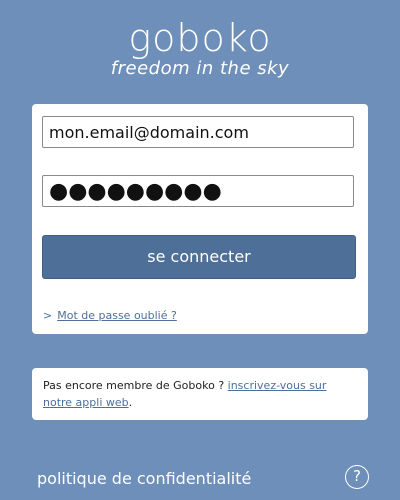  Describe the element at coordinates (135, 385) in the screenshot. I see `signup-prompt: Pas encore membre de Goboko ?` at that location.